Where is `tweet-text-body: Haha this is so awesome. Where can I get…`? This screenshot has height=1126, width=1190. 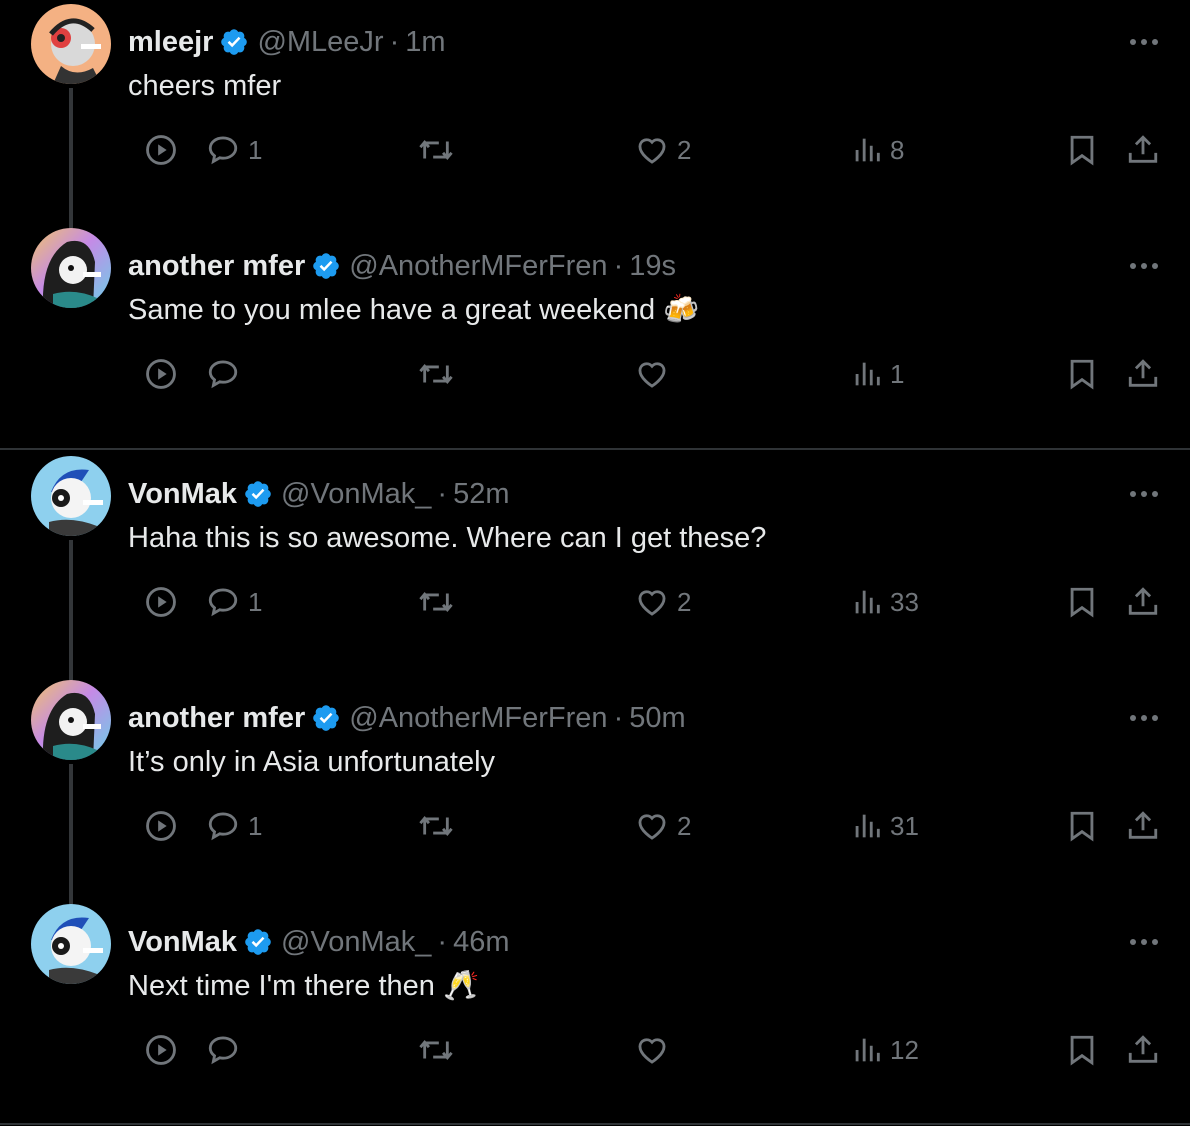 tweet-text-body: Haha this is so awesome. Where can I get… is located at coordinates (447, 538).